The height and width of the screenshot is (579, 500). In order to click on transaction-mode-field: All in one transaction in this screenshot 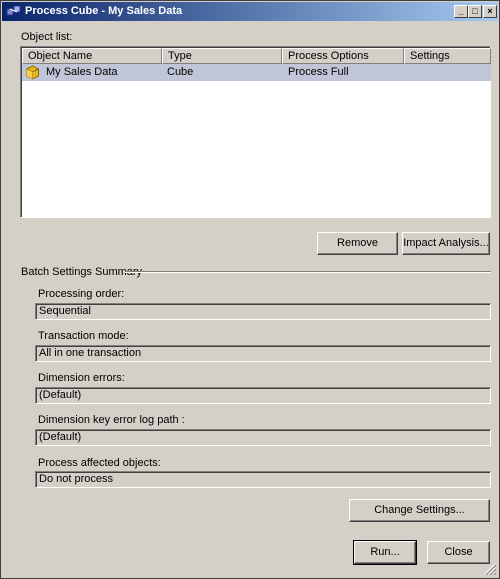, I will do `click(263, 353)`.